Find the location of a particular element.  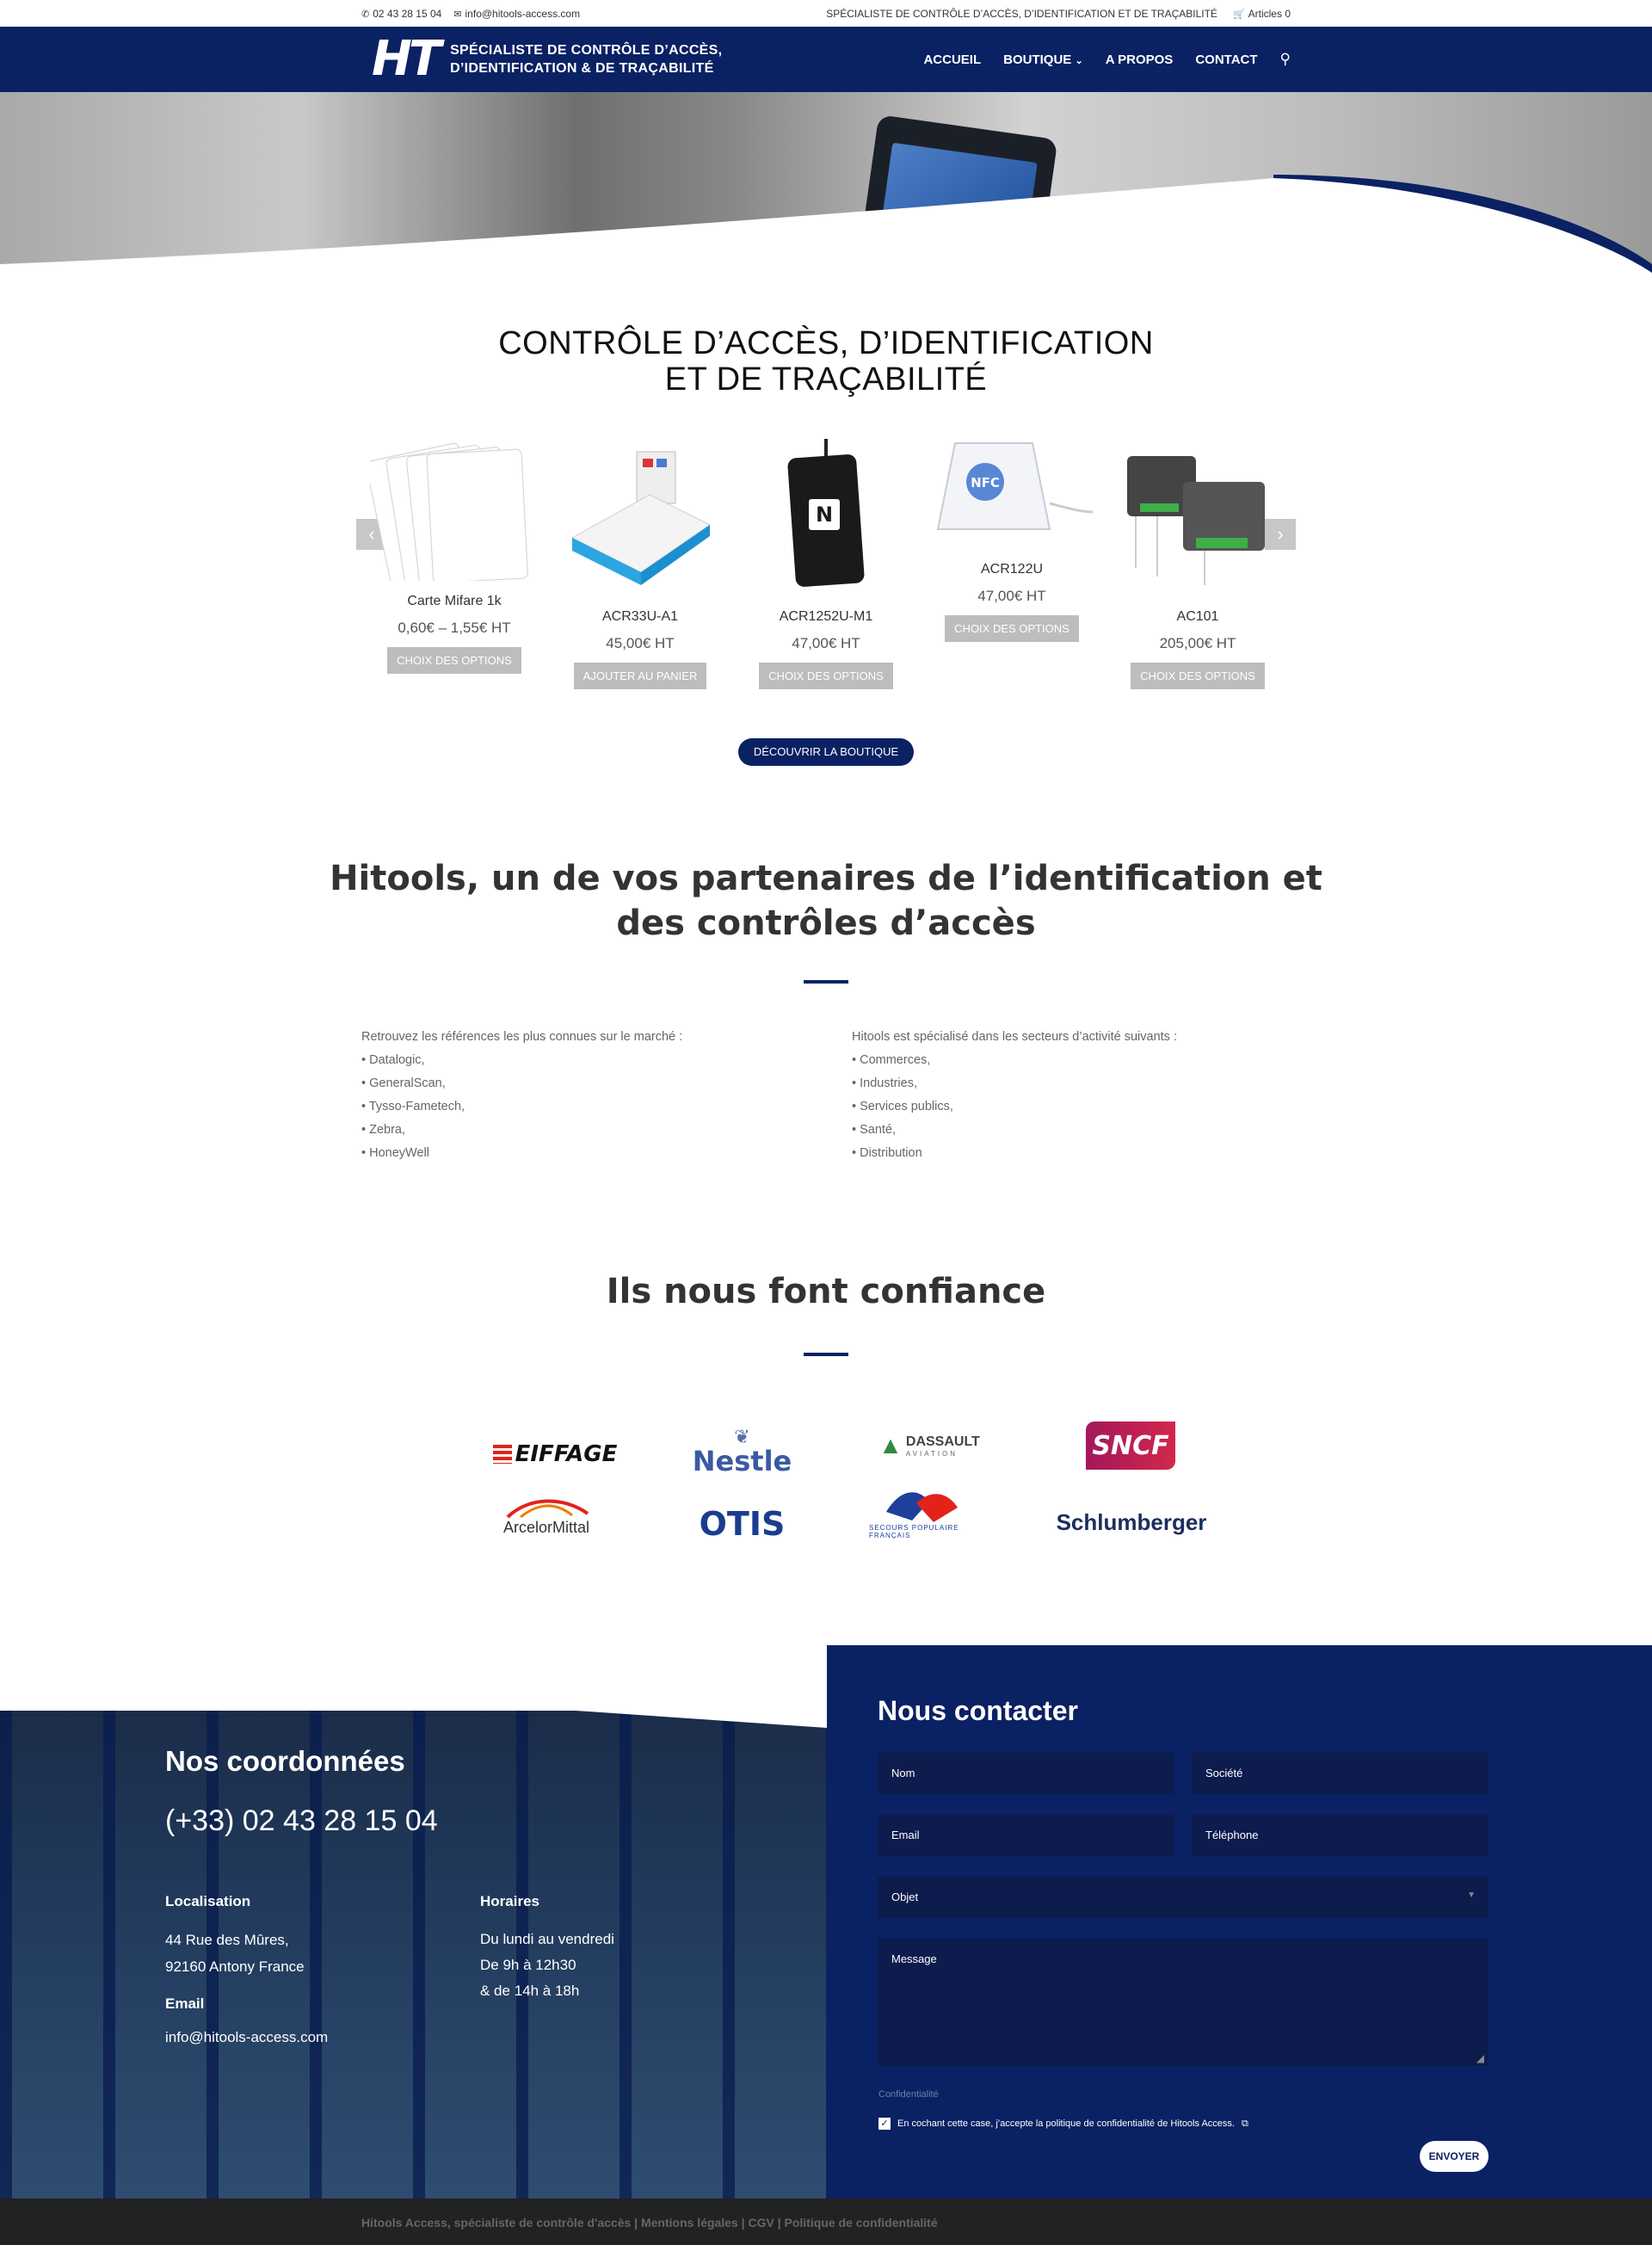

nom-field: Nom is located at coordinates (1026, 1773).